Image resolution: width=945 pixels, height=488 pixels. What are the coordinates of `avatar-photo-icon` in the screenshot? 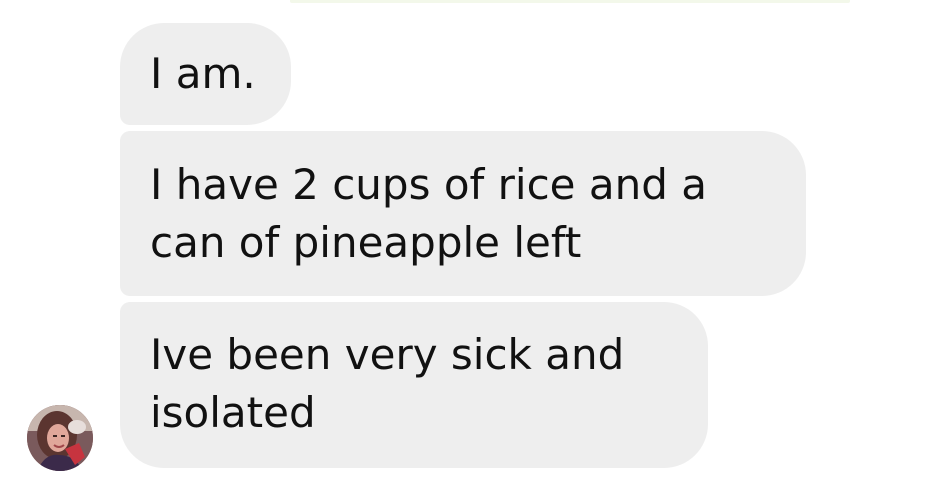 It's located at (60, 438).